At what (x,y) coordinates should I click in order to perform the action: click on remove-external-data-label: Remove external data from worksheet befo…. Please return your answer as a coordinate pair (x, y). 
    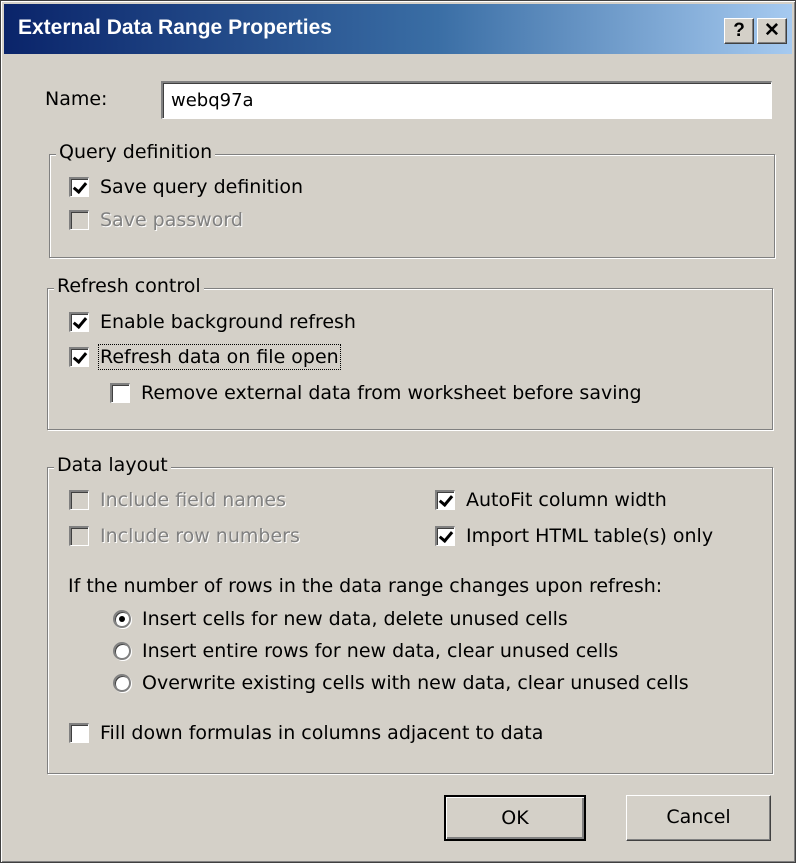
    Looking at the image, I should click on (391, 393).